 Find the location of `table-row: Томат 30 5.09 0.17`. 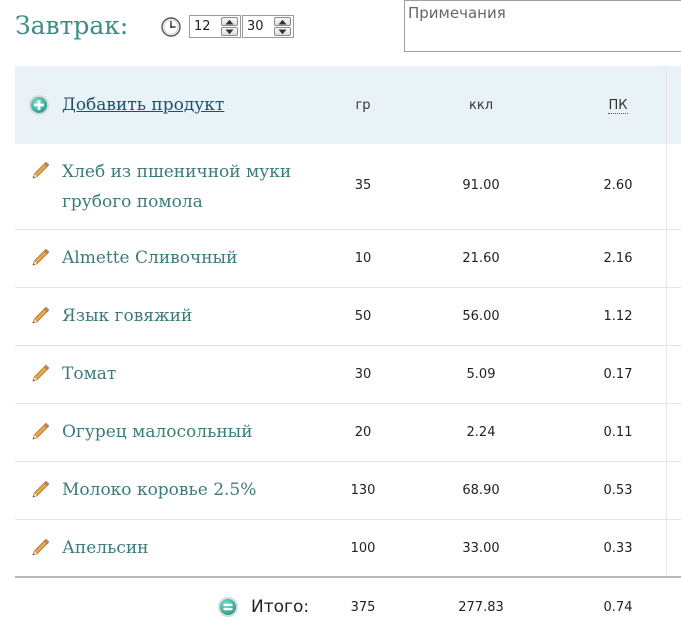

table-row: Томат 30 5.09 0.17 is located at coordinates (348, 375).